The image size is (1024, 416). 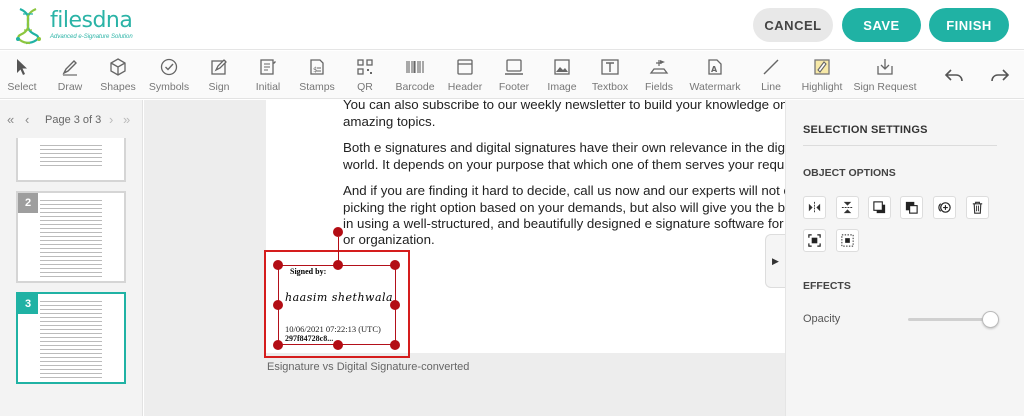 I want to click on check-circle-icon, so click(x=169, y=67).